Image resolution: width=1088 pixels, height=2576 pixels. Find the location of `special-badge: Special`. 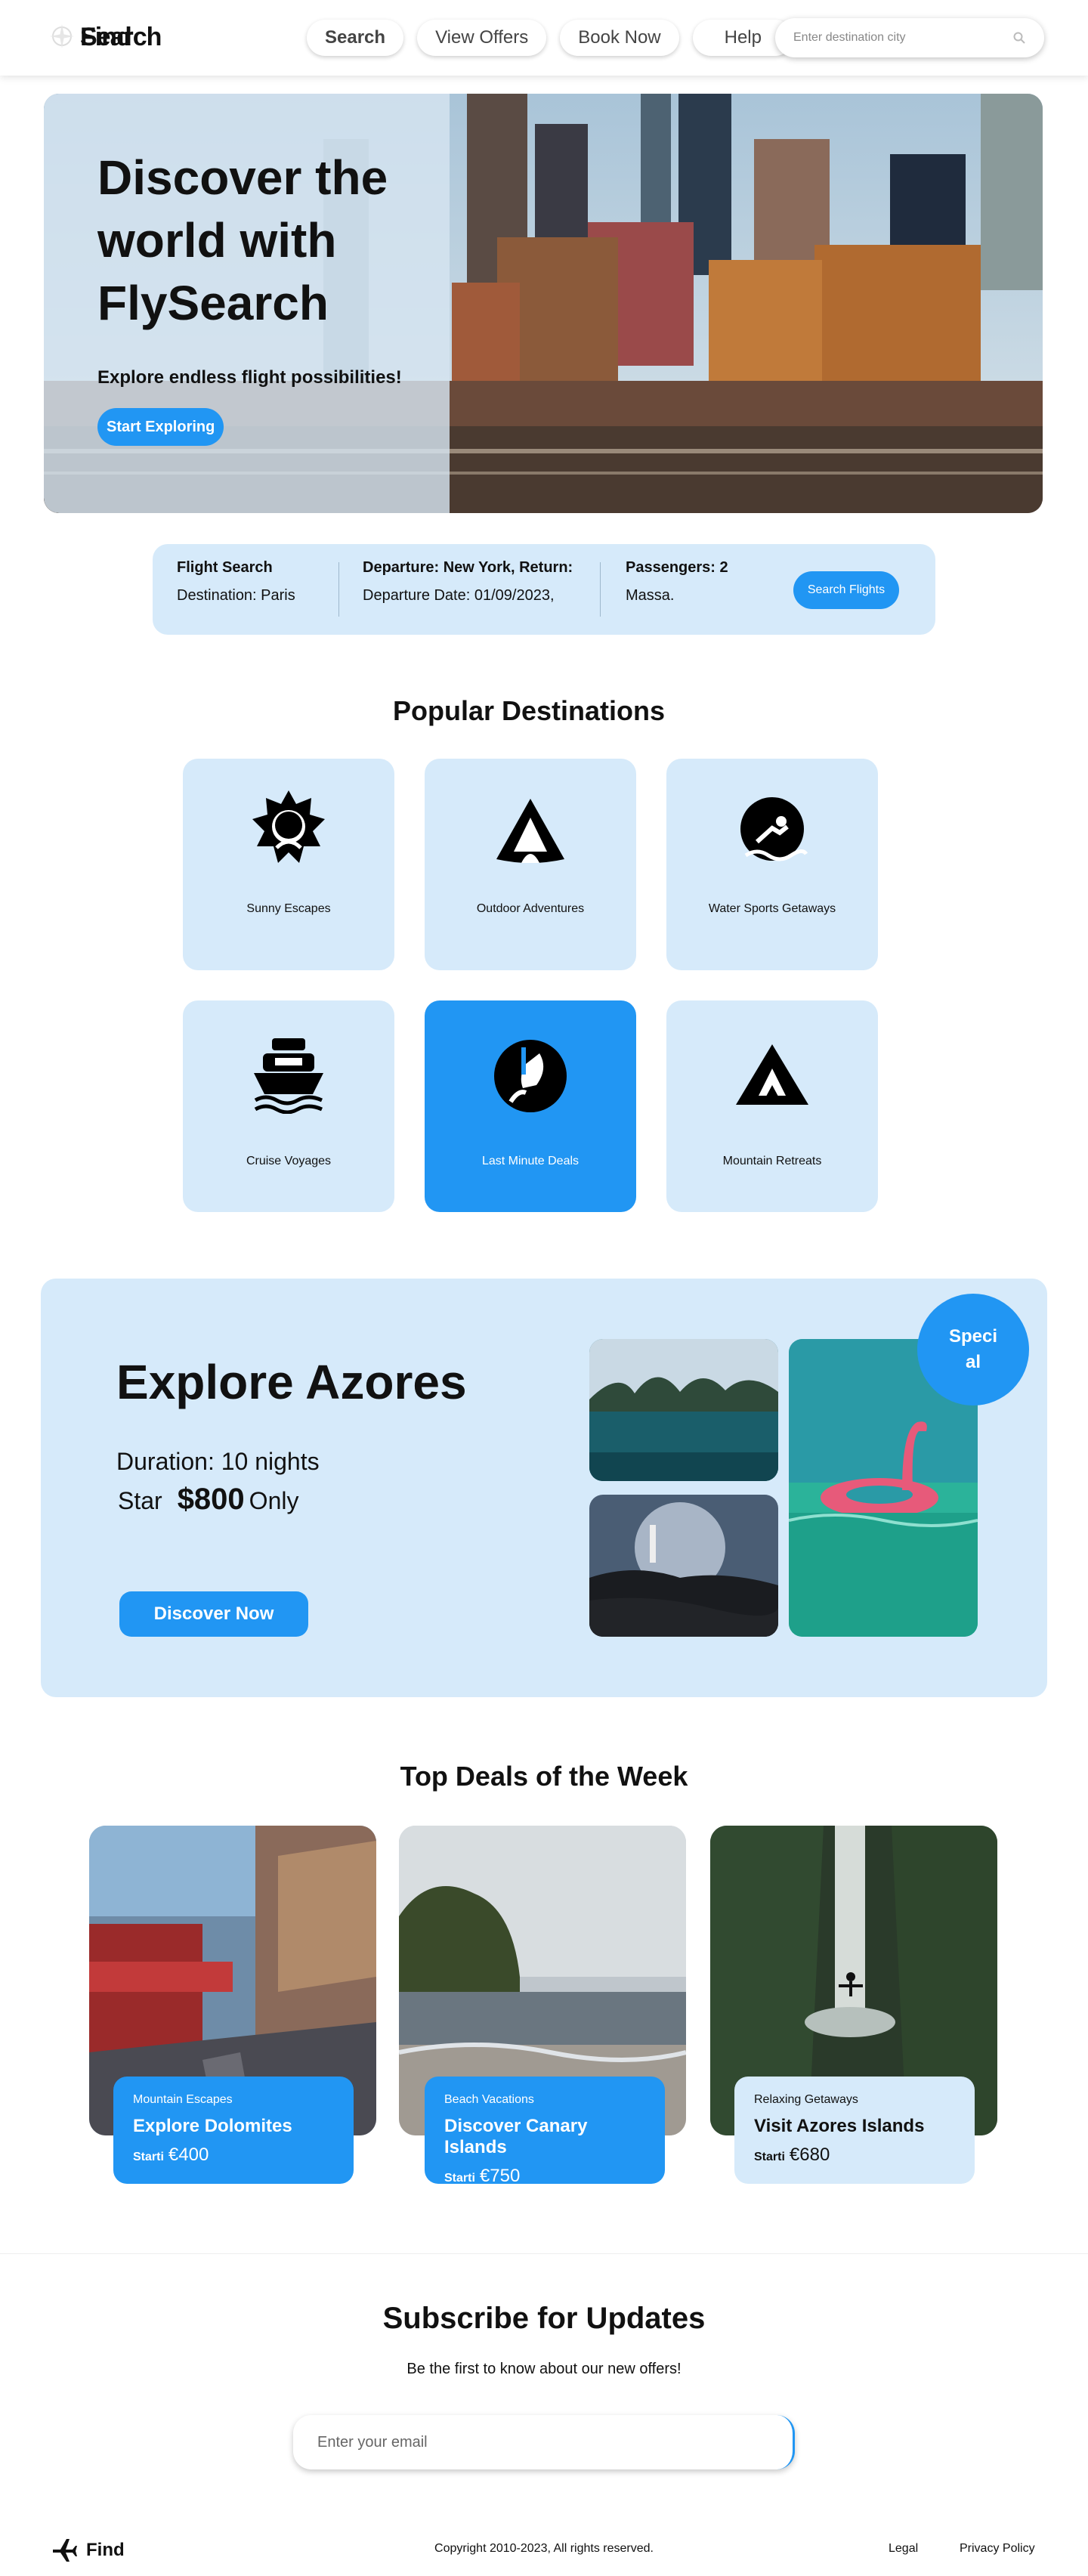

special-badge: Special is located at coordinates (973, 1350).